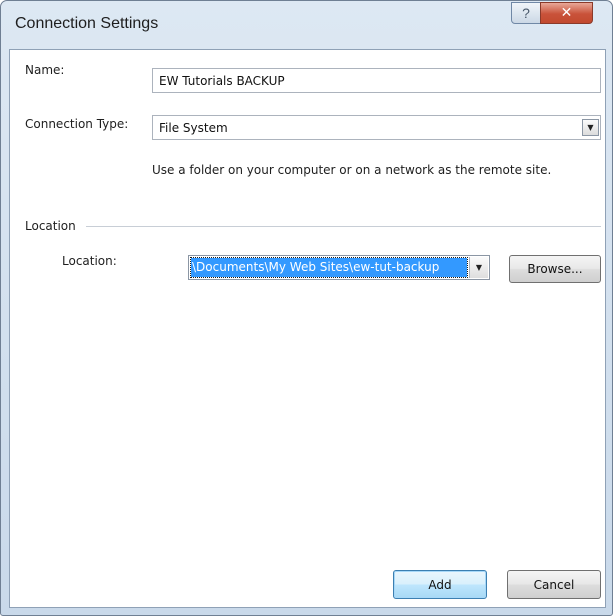  I want to click on close-icon: ✕, so click(566, 13).